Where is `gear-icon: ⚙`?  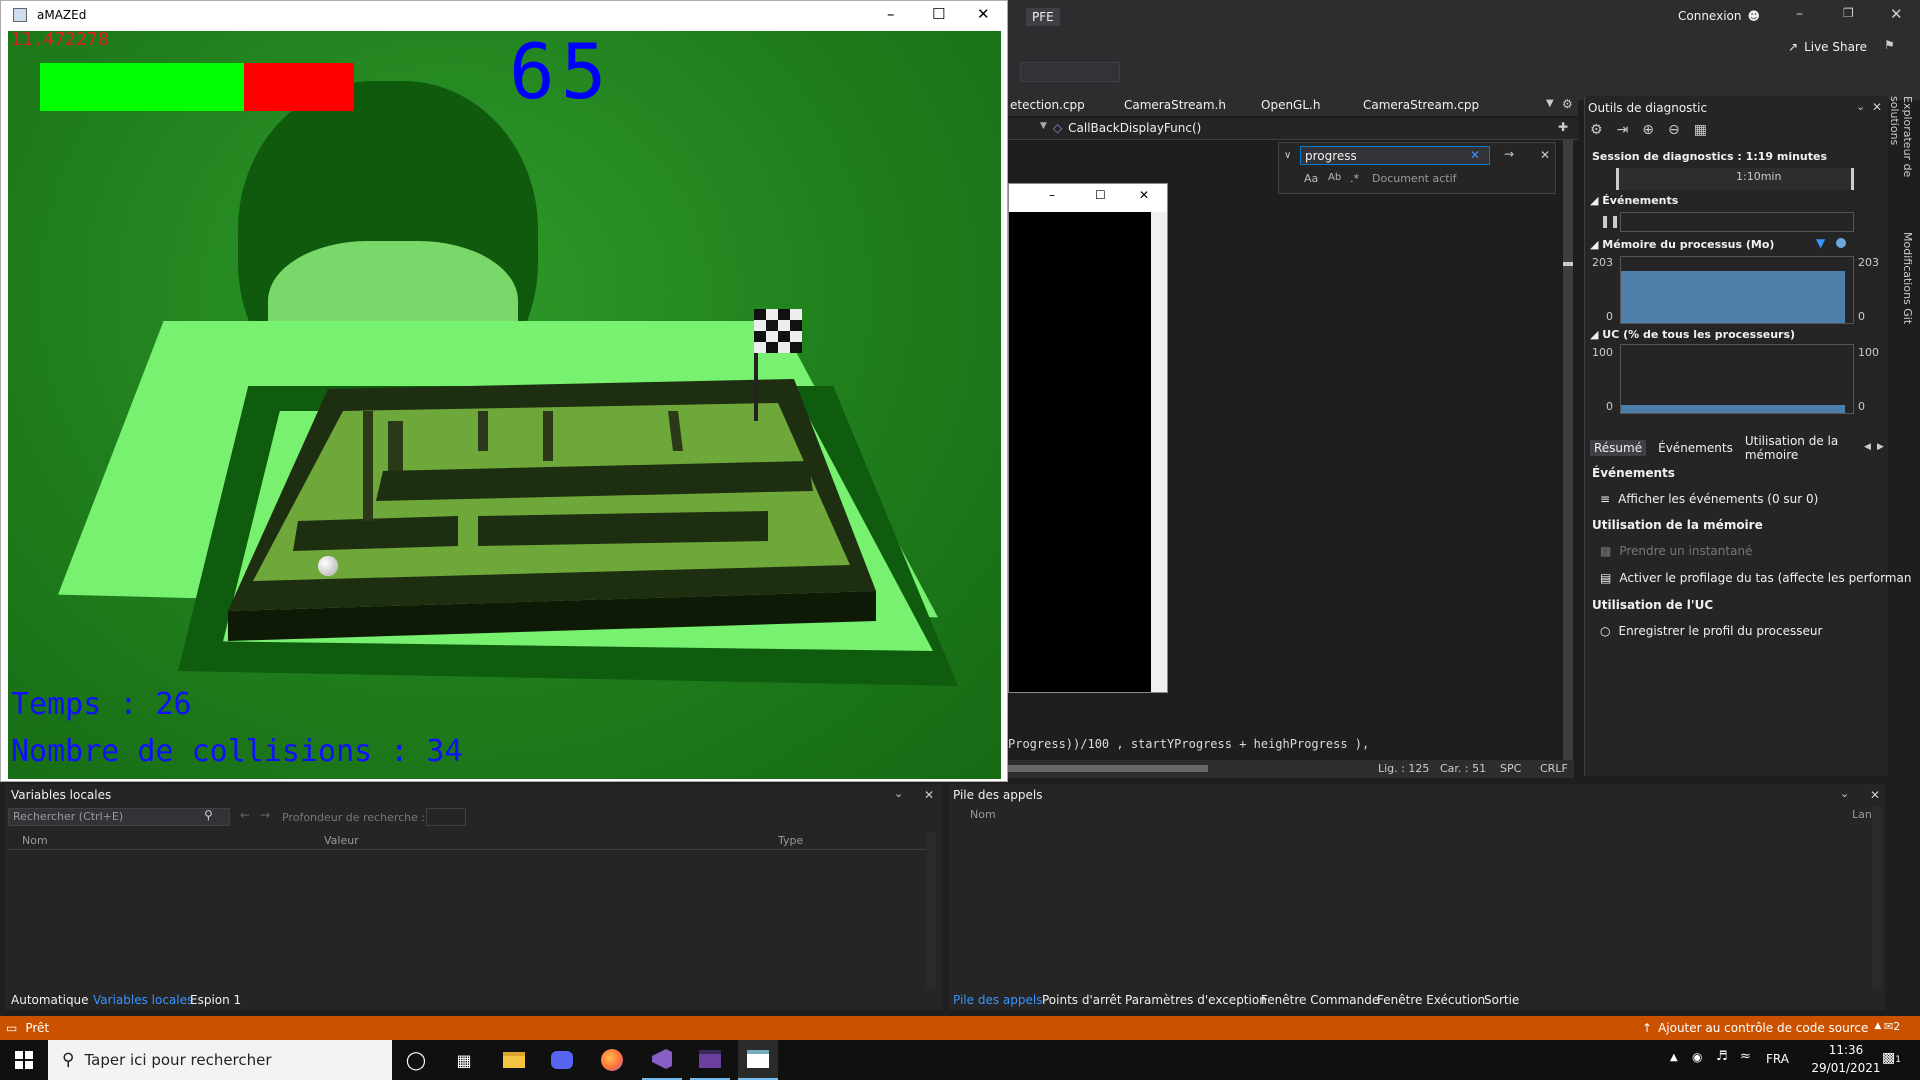 gear-icon: ⚙ is located at coordinates (1596, 130).